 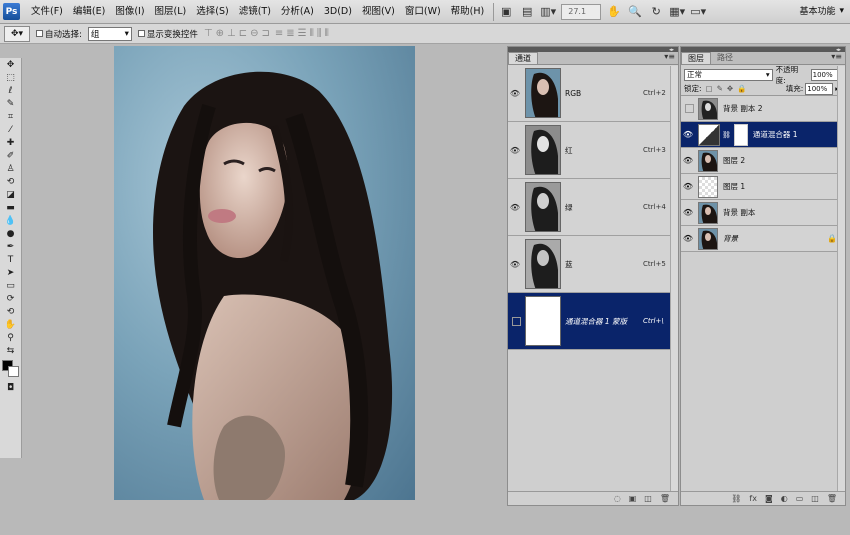 I want to click on color-swatches, so click(x=11, y=369).